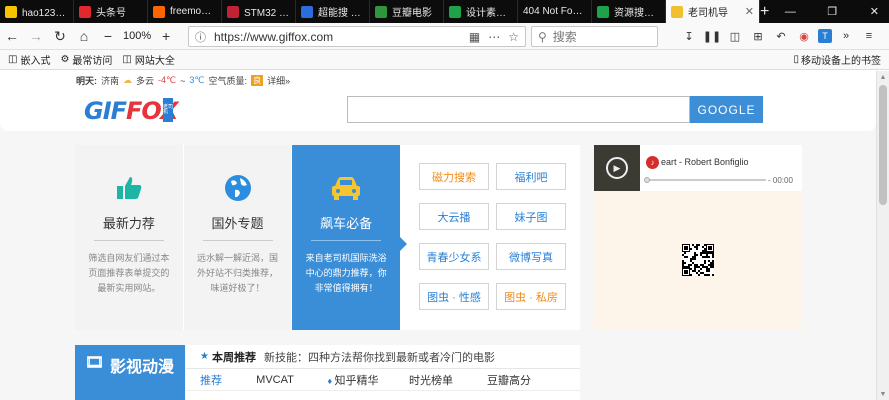  I want to click on qr-icon: ▦, so click(474, 37).